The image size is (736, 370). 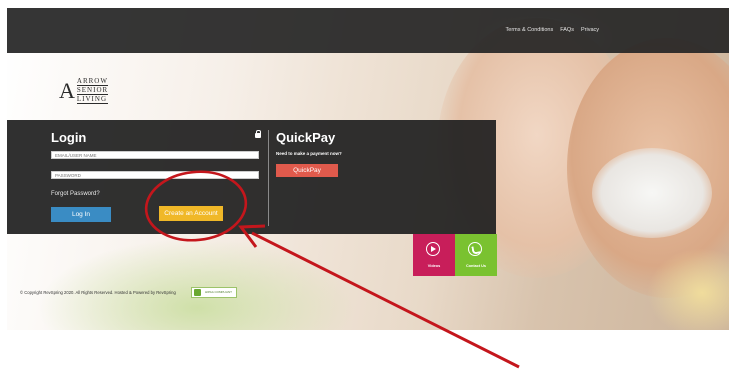 What do you see at coordinates (191, 213) in the screenshot?
I see `create-account-button: Create an Account` at bounding box center [191, 213].